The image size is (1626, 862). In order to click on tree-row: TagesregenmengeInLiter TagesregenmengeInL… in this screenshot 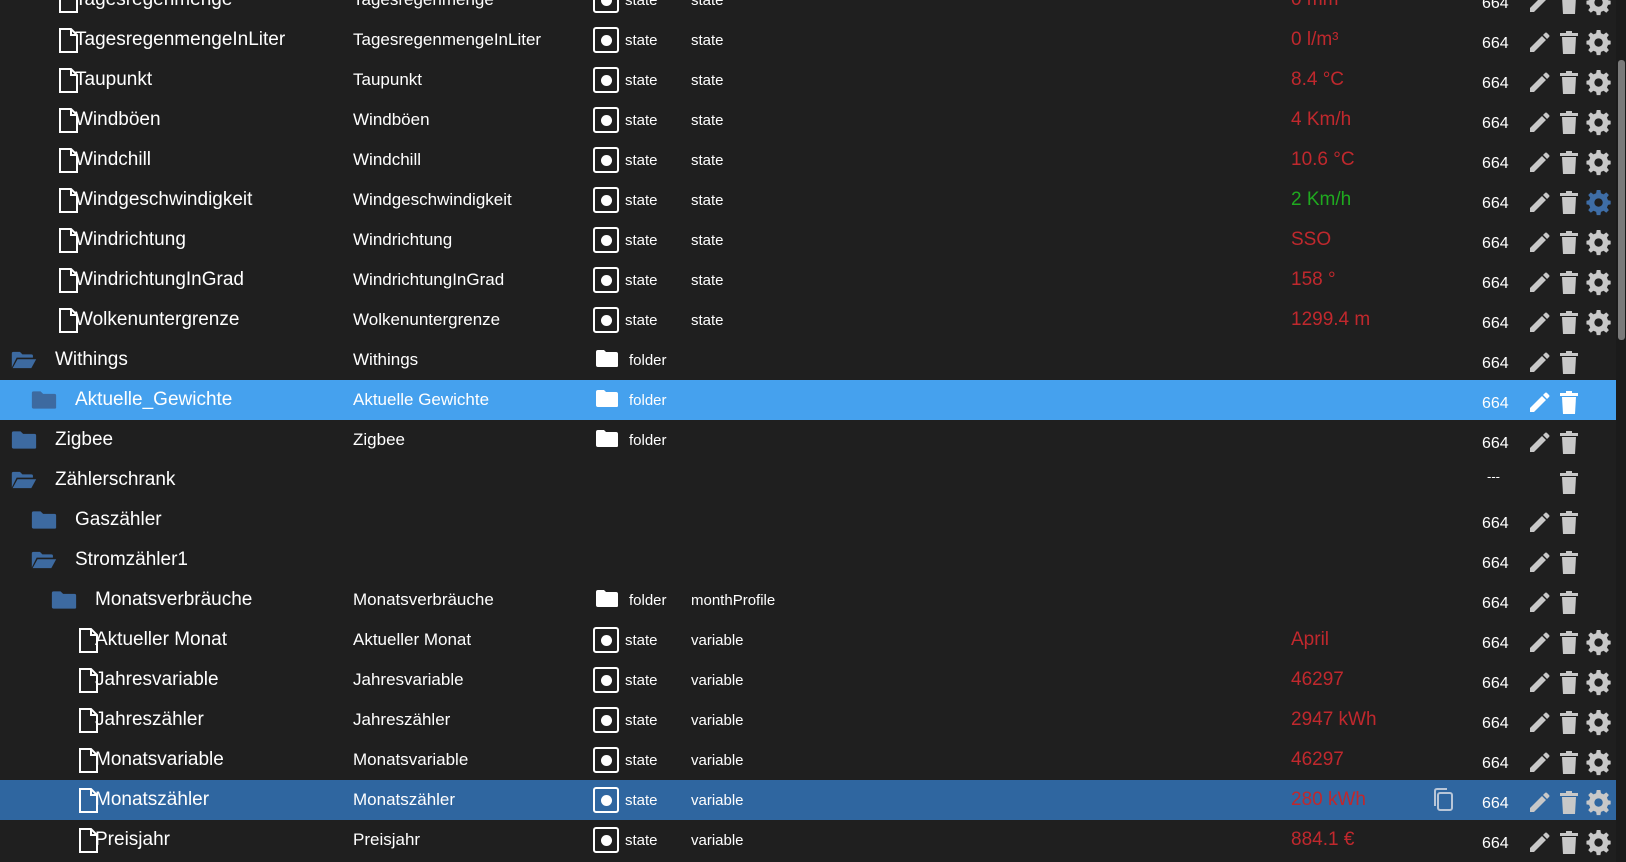, I will do `click(808, 40)`.